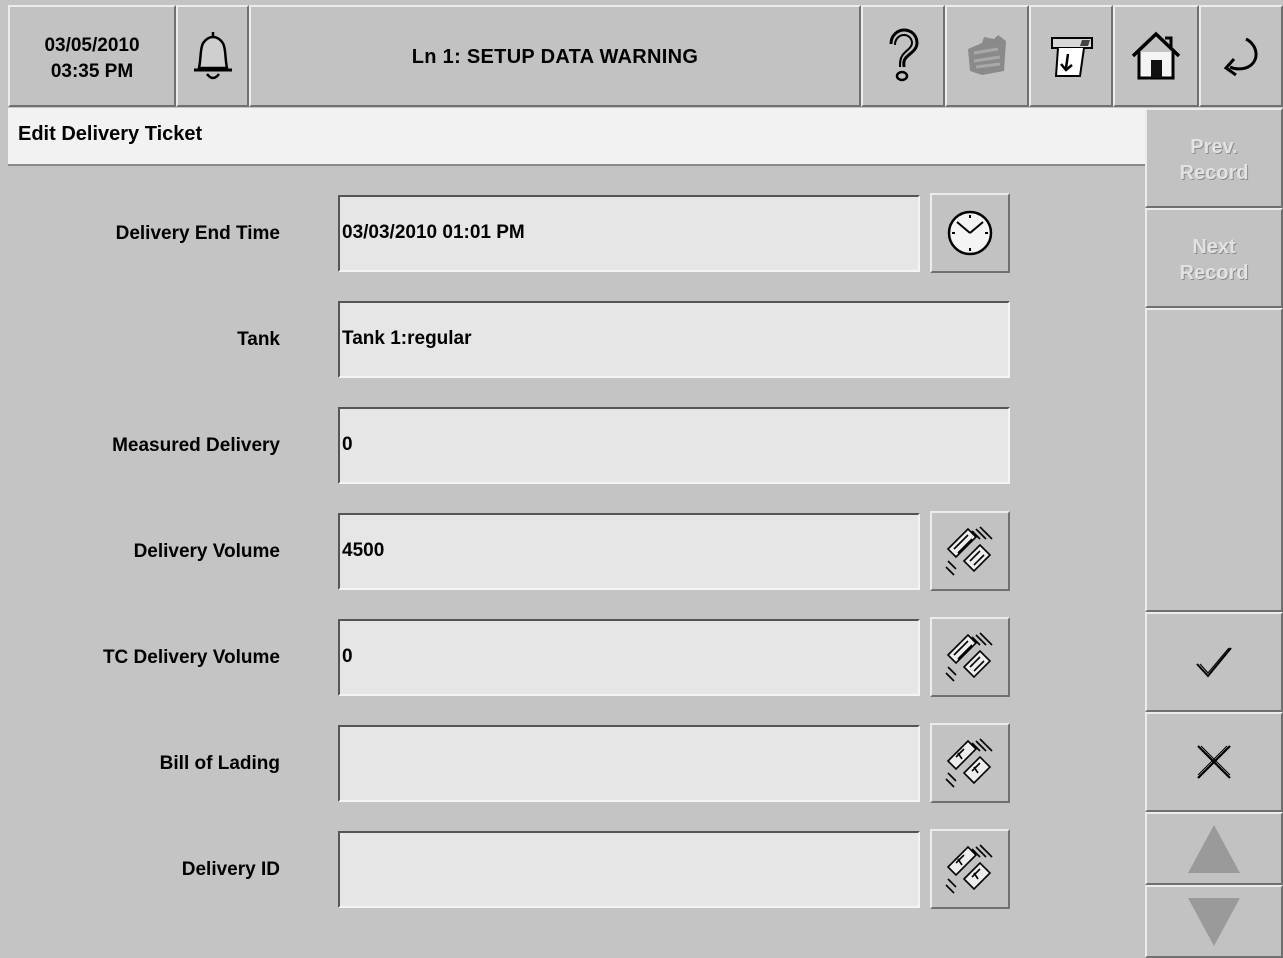  I want to click on alarm-bell-button, so click(212, 56).